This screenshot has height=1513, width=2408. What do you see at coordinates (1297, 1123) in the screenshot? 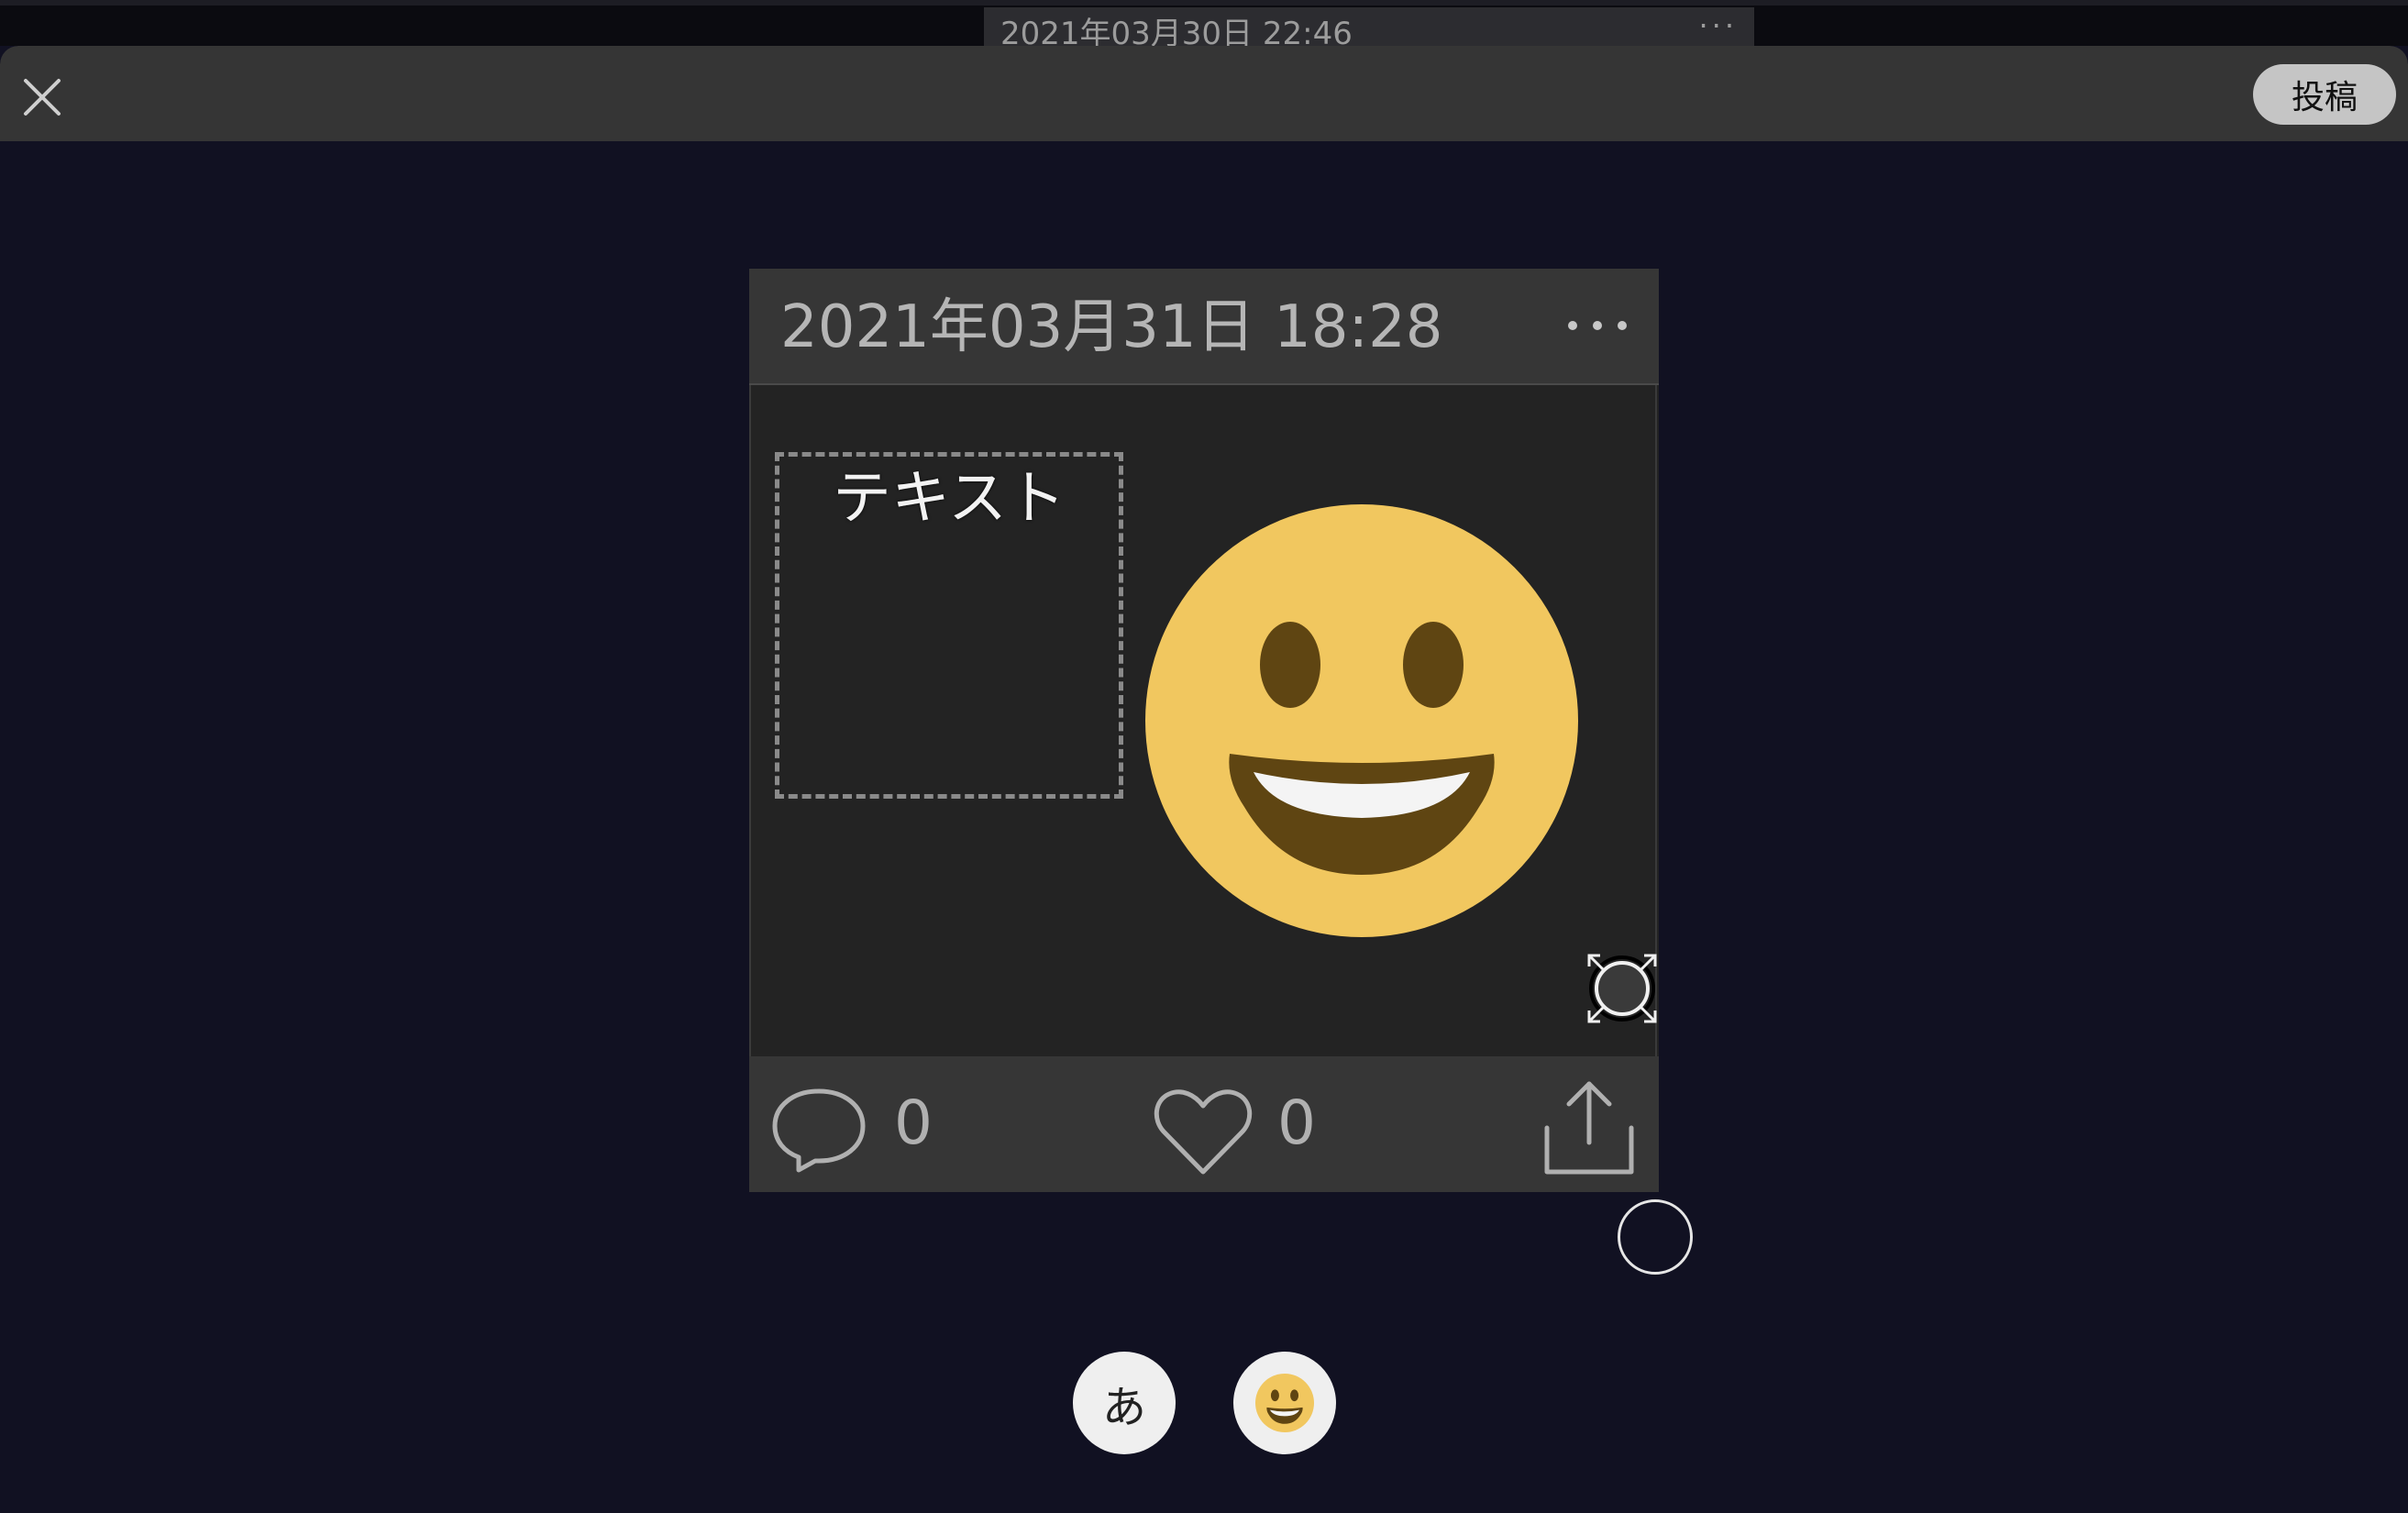
I see `like-count: 0` at bounding box center [1297, 1123].